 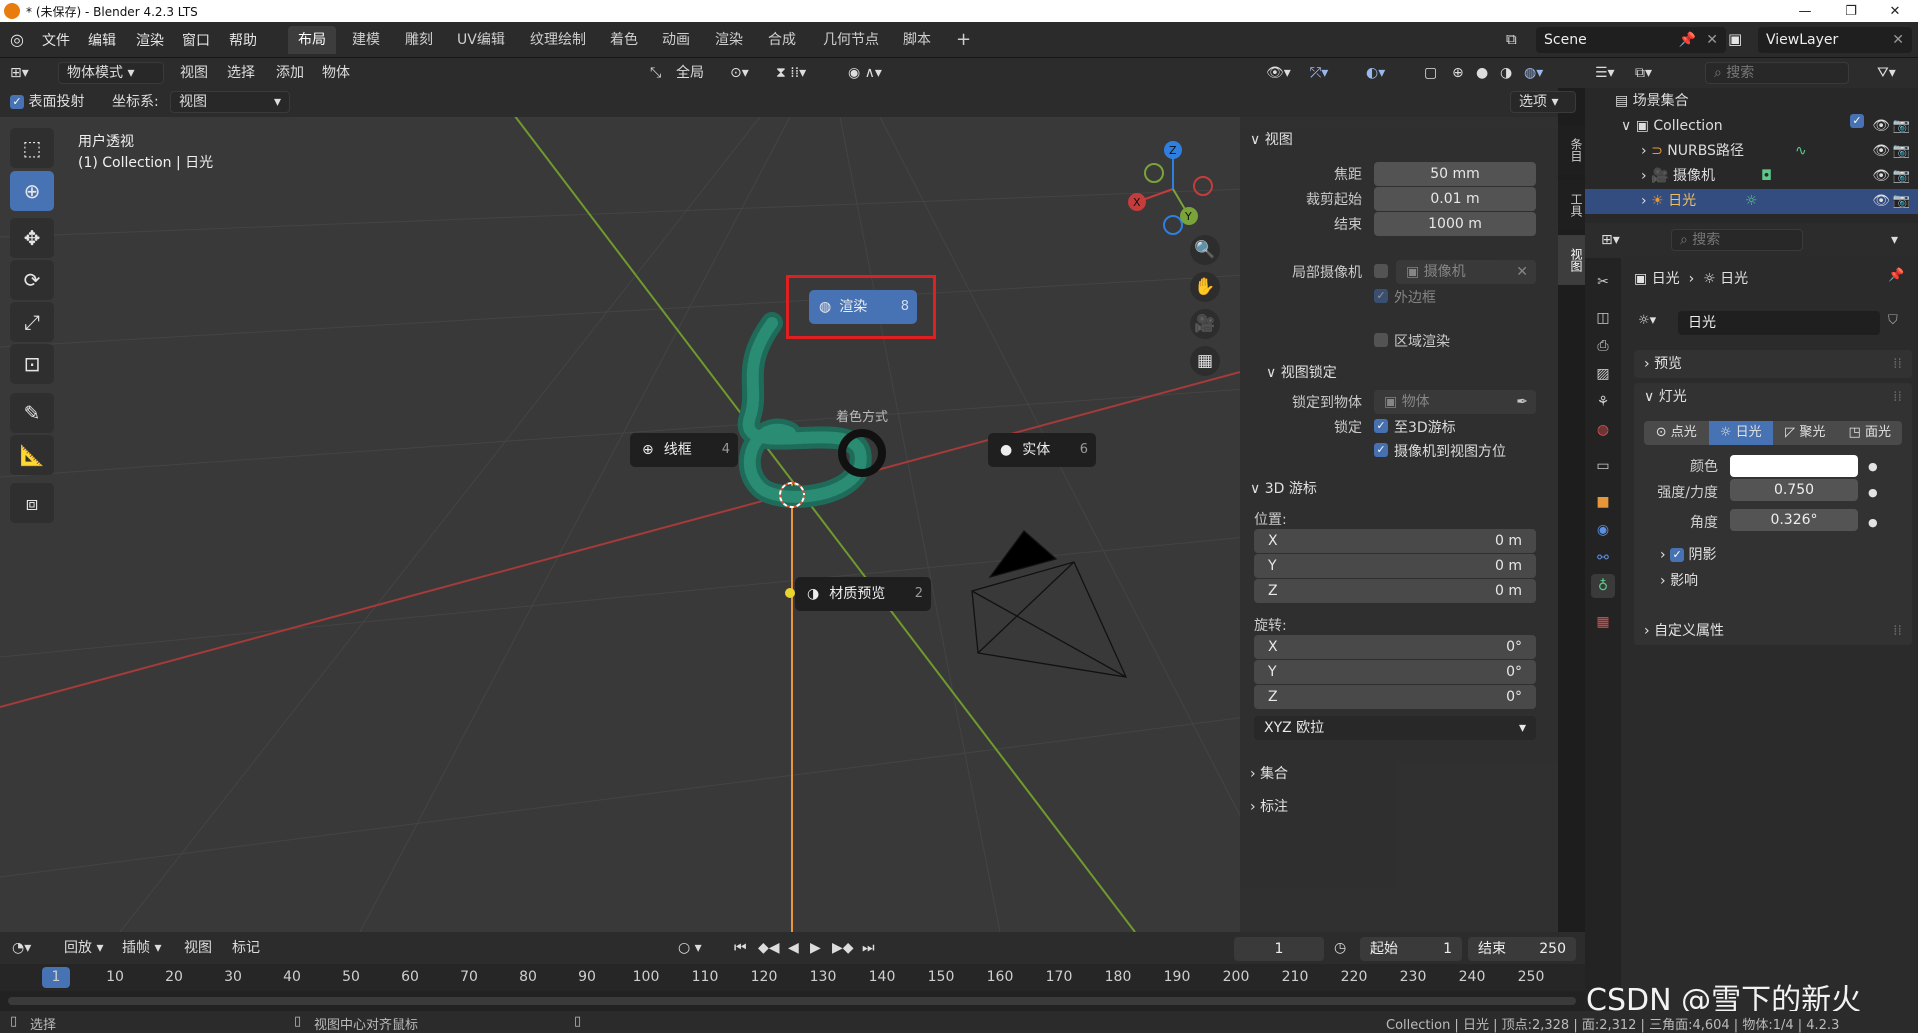 What do you see at coordinates (1430, 73) in the screenshot?
I see `xray-icon: ▢` at bounding box center [1430, 73].